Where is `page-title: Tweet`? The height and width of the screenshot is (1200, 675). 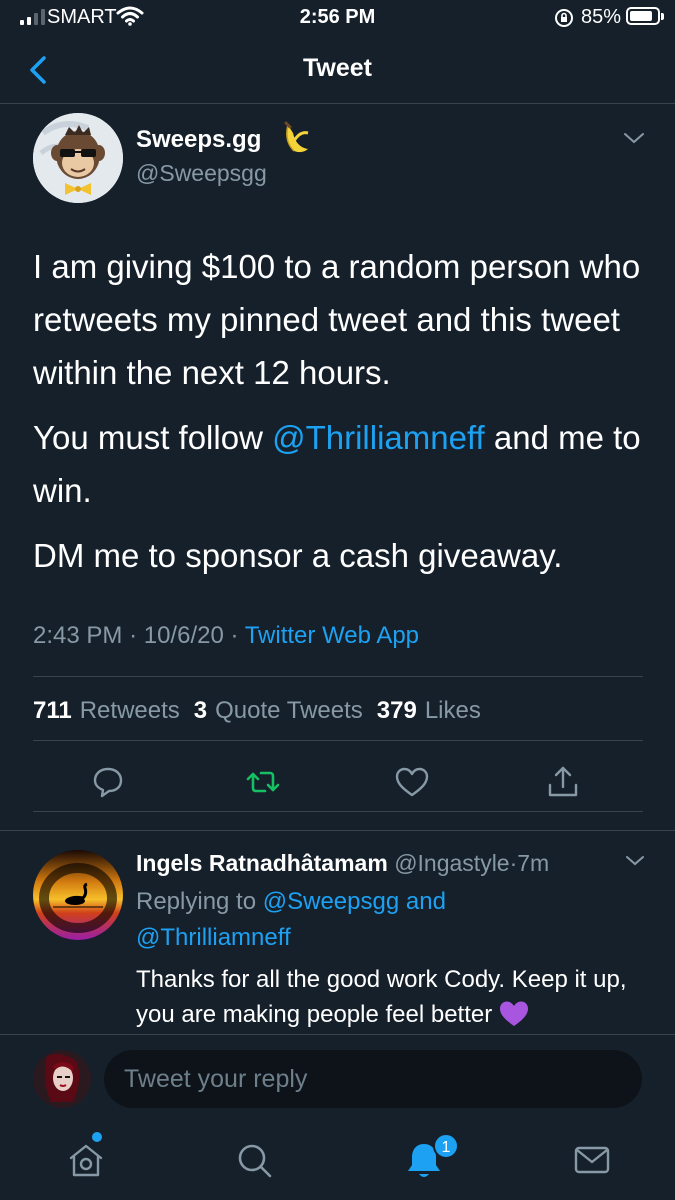 page-title: Tweet is located at coordinates (337, 68).